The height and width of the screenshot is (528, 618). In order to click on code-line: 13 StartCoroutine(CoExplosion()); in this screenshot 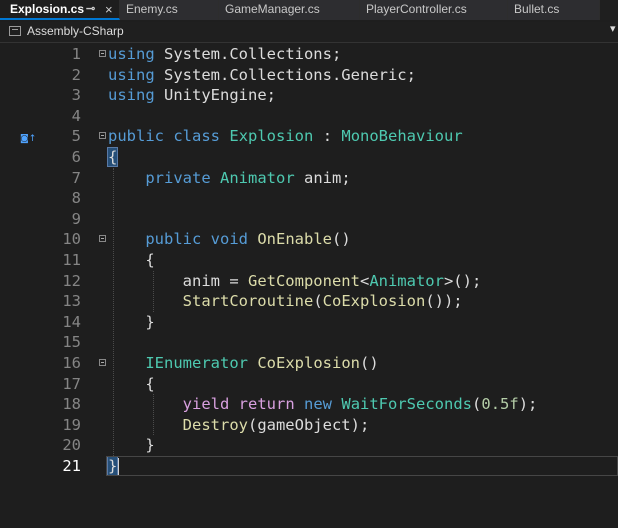, I will do `click(309, 301)`.